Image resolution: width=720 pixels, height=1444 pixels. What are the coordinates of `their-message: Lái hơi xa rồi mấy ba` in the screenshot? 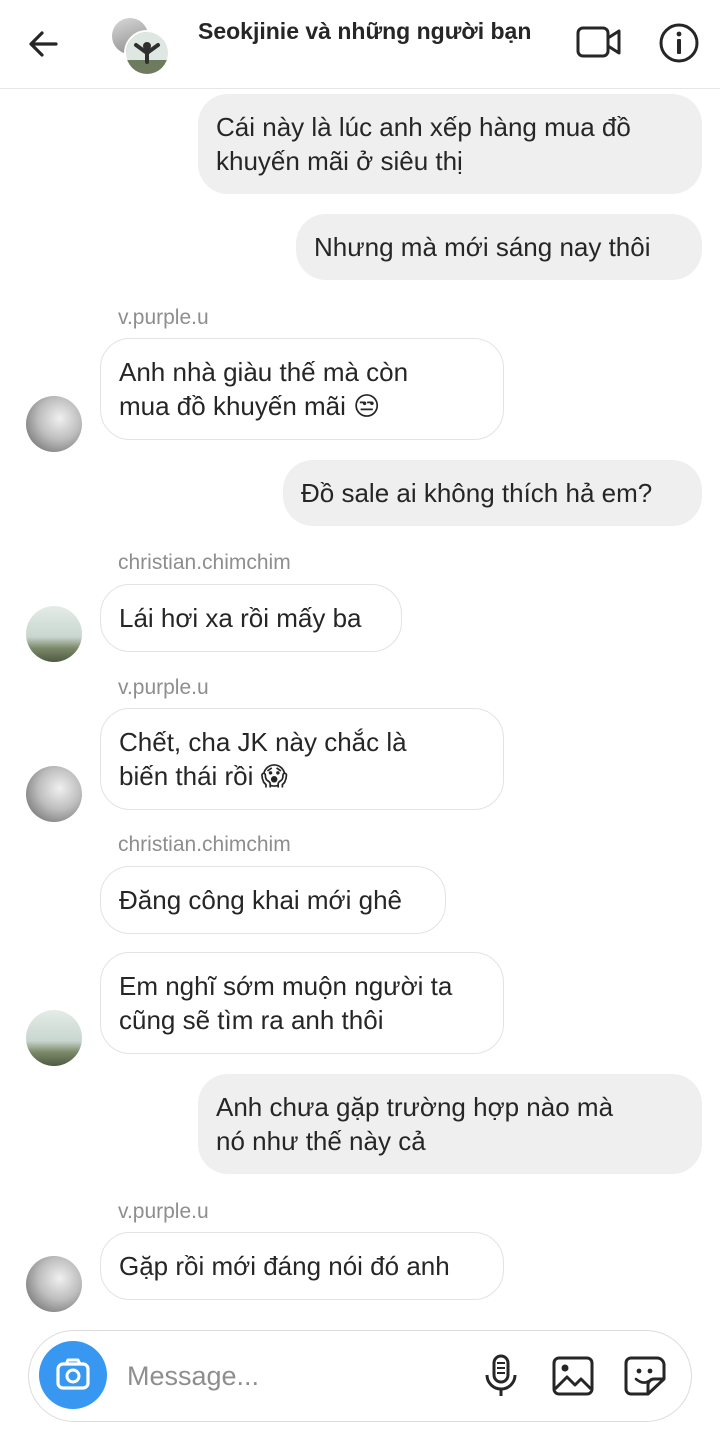 It's located at (251, 618).